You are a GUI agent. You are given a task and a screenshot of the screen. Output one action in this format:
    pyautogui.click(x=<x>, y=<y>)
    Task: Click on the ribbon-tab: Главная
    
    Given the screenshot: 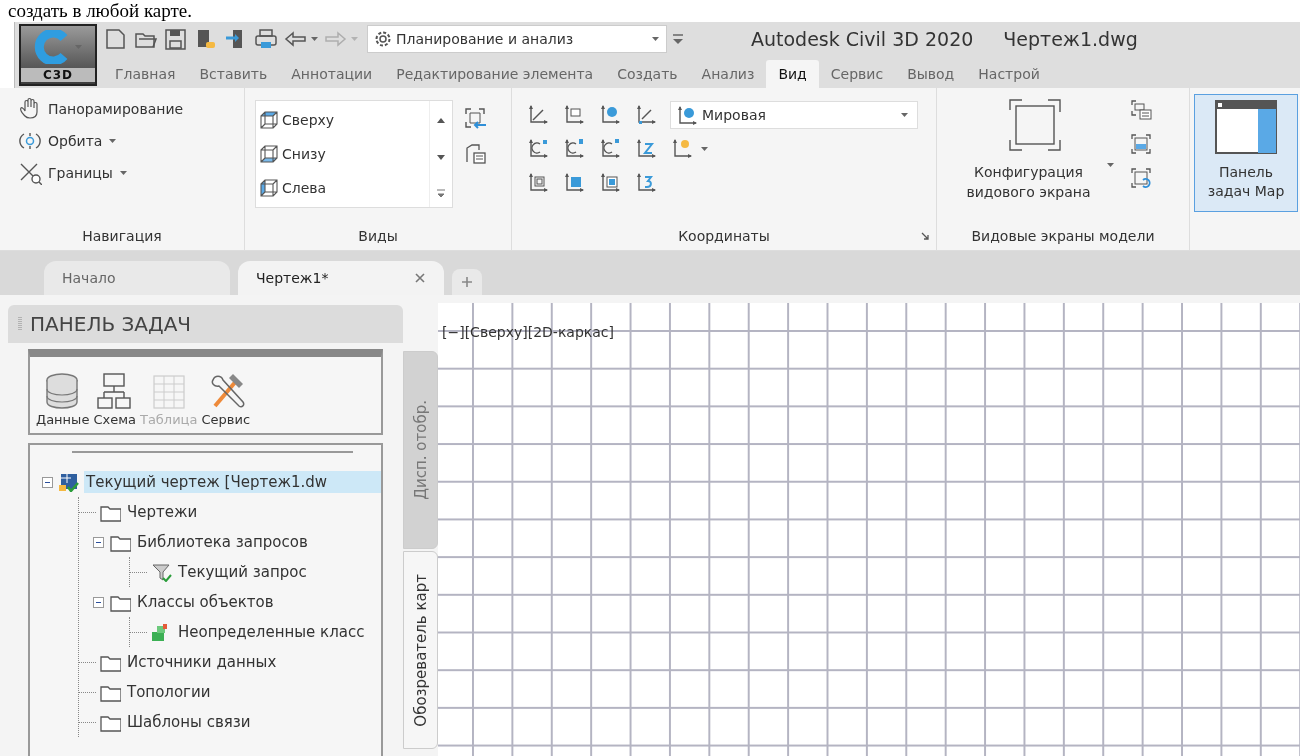 What is the action you would take?
    pyautogui.click(x=145, y=74)
    